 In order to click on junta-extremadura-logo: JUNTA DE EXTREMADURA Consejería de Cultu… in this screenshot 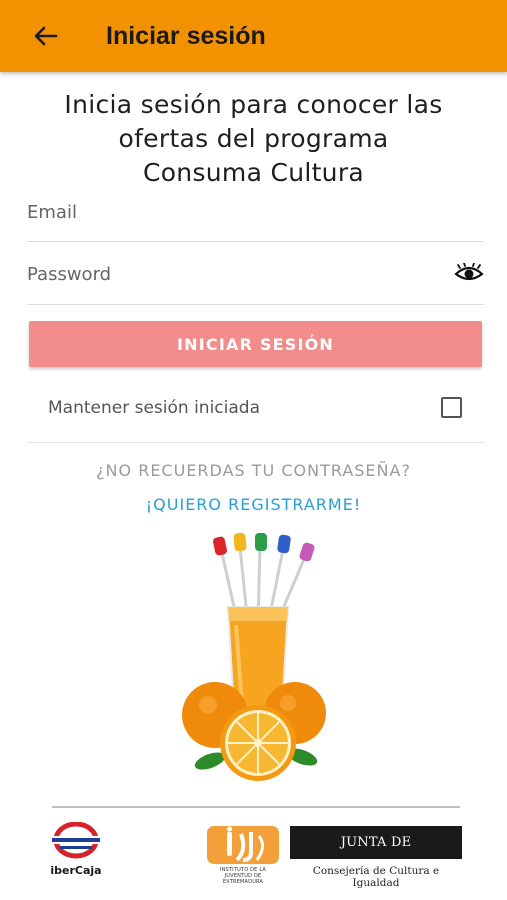, I will do `click(376, 857)`.